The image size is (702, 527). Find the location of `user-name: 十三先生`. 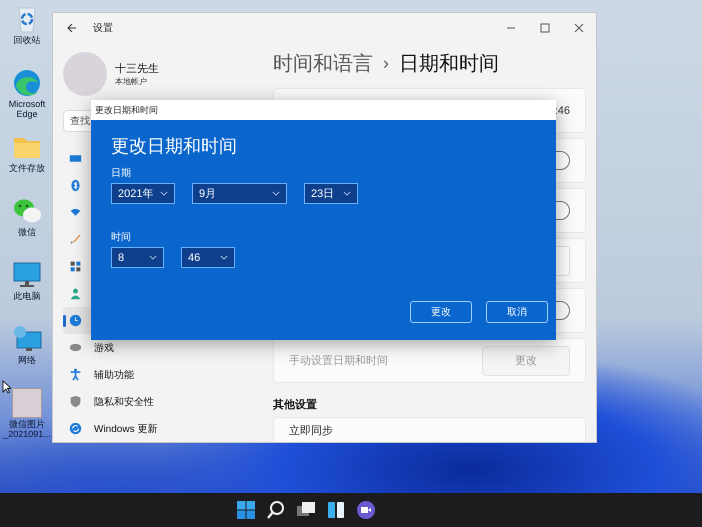

user-name: 十三先生 is located at coordinates (137, 69).